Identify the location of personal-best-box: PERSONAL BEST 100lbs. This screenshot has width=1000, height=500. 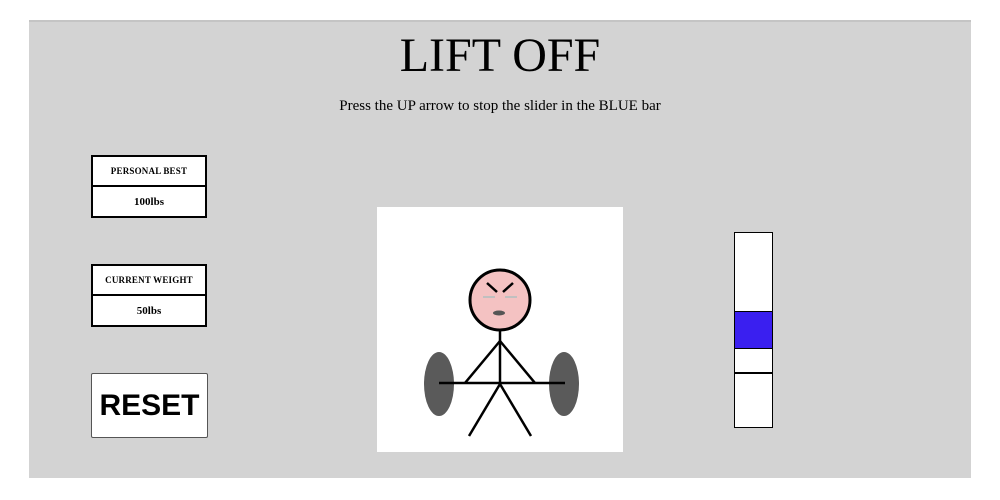
(149, 186).